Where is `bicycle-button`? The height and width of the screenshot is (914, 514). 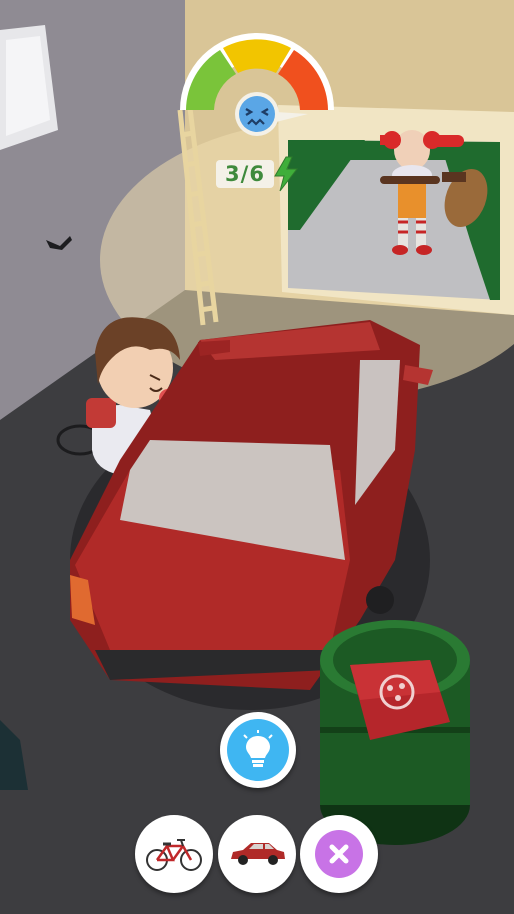
bicycle-button is located at coordinates (174, 854).